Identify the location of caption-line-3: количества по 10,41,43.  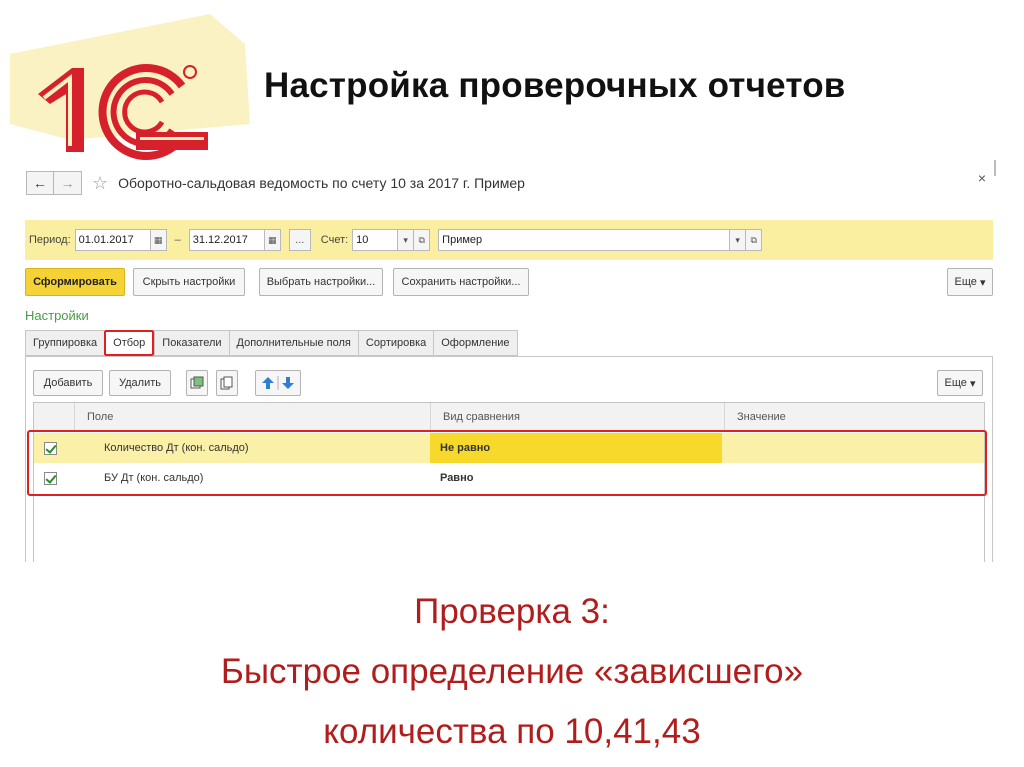
(512, 731).